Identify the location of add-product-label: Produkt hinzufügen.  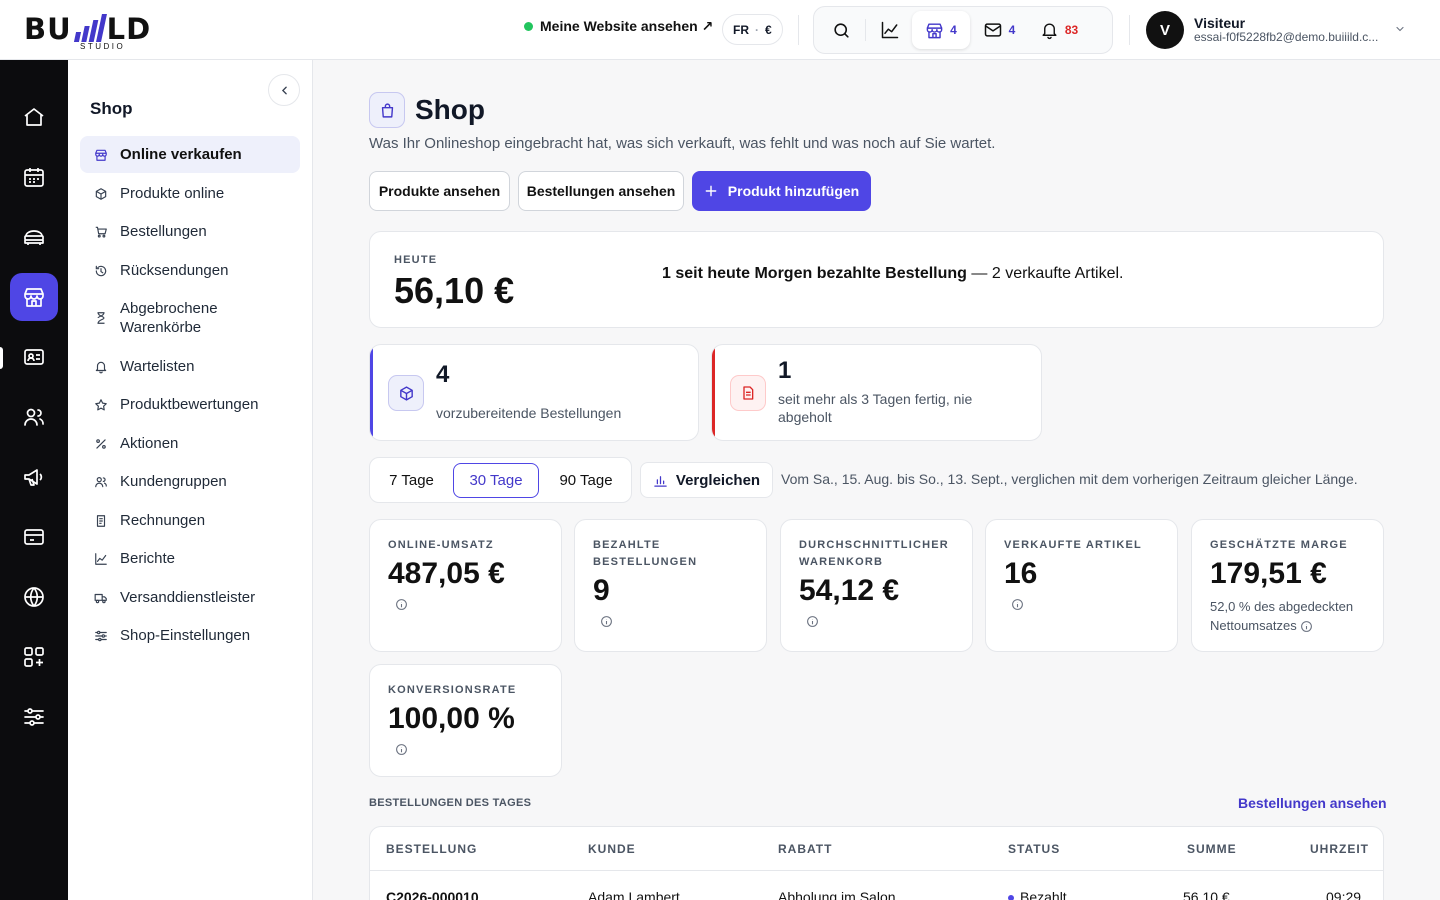
(793, 191).